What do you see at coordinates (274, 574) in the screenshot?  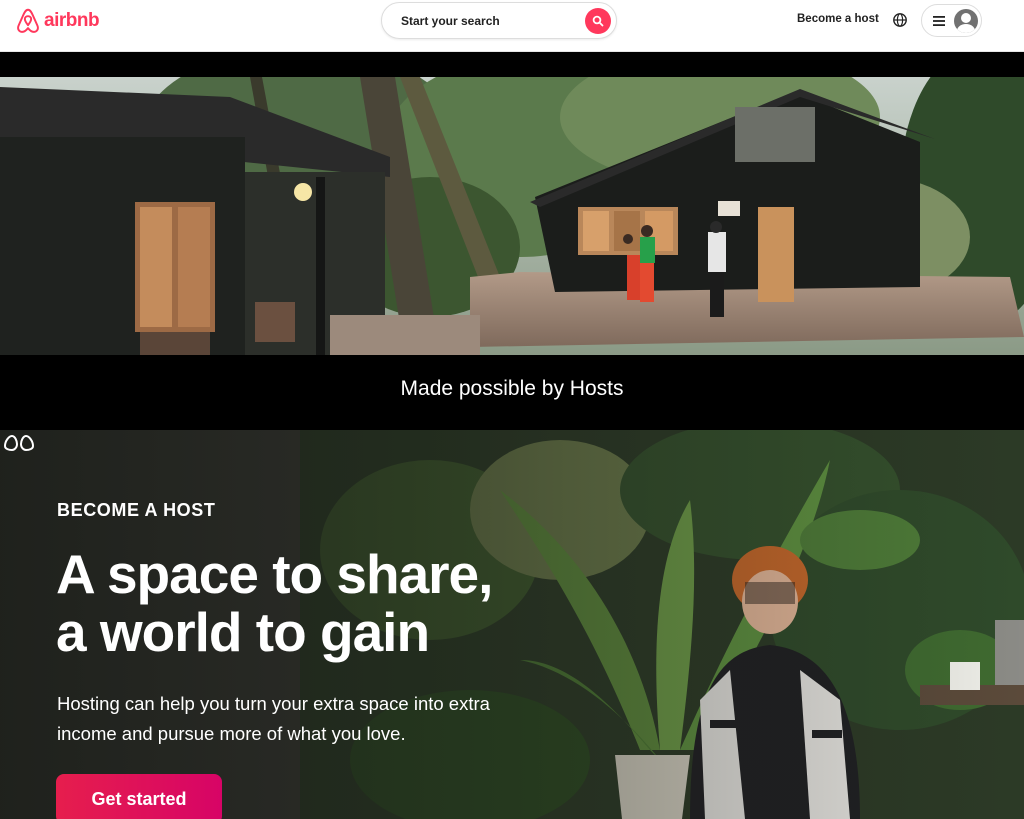 I see `host-headline-line-1: A space to share,` at bounding box center [274, 574].